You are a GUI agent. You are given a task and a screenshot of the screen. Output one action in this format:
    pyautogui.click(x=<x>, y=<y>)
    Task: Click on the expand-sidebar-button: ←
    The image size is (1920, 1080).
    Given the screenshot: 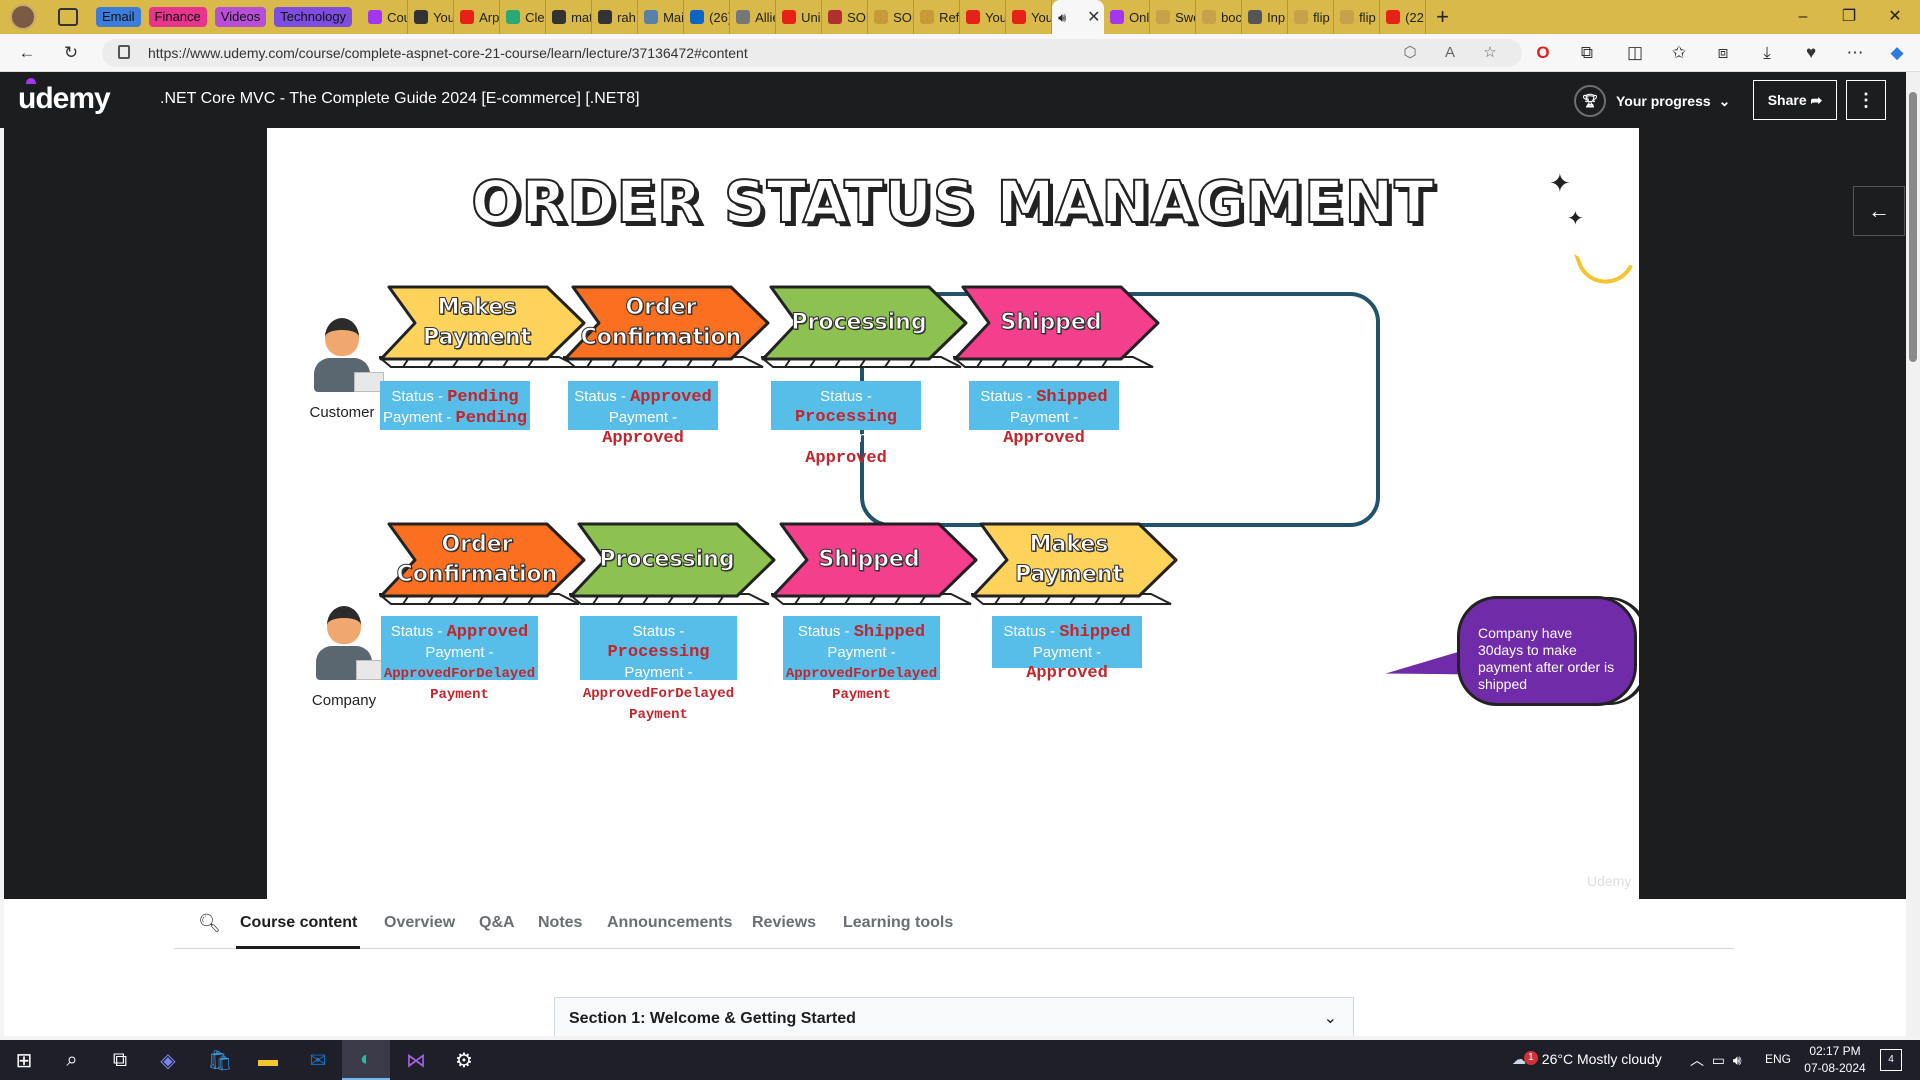 What is the action you would take?
    pyautogui.click(x=1879, y=211)
    